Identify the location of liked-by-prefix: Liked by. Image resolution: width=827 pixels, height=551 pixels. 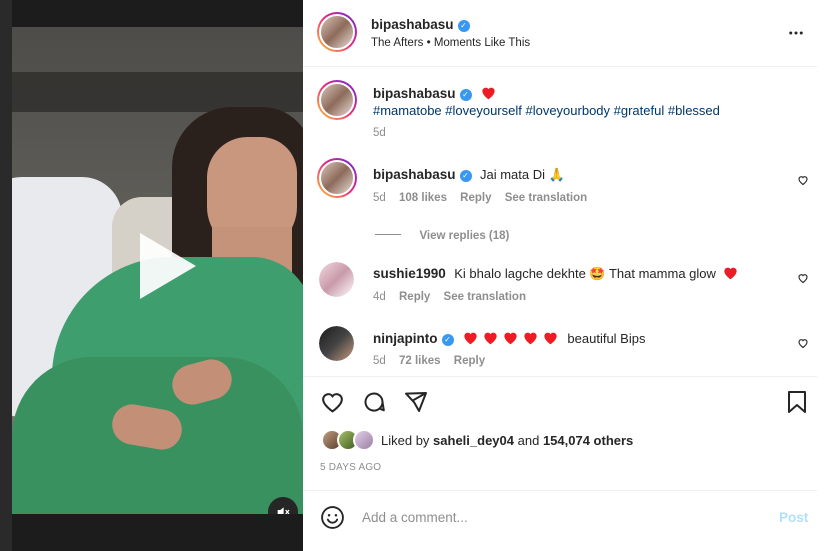
(405, 440).